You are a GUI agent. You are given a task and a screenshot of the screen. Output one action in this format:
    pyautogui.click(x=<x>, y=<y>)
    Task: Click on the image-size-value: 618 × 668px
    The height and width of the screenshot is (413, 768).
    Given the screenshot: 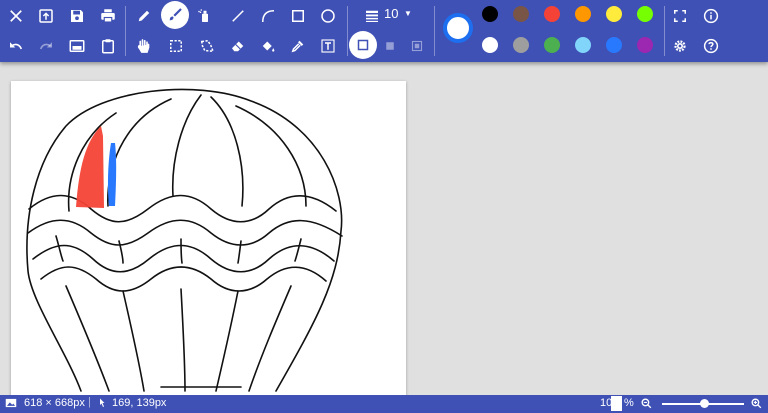 What is the action you would take?
    pyautogui.click(x=54, y=403)
    